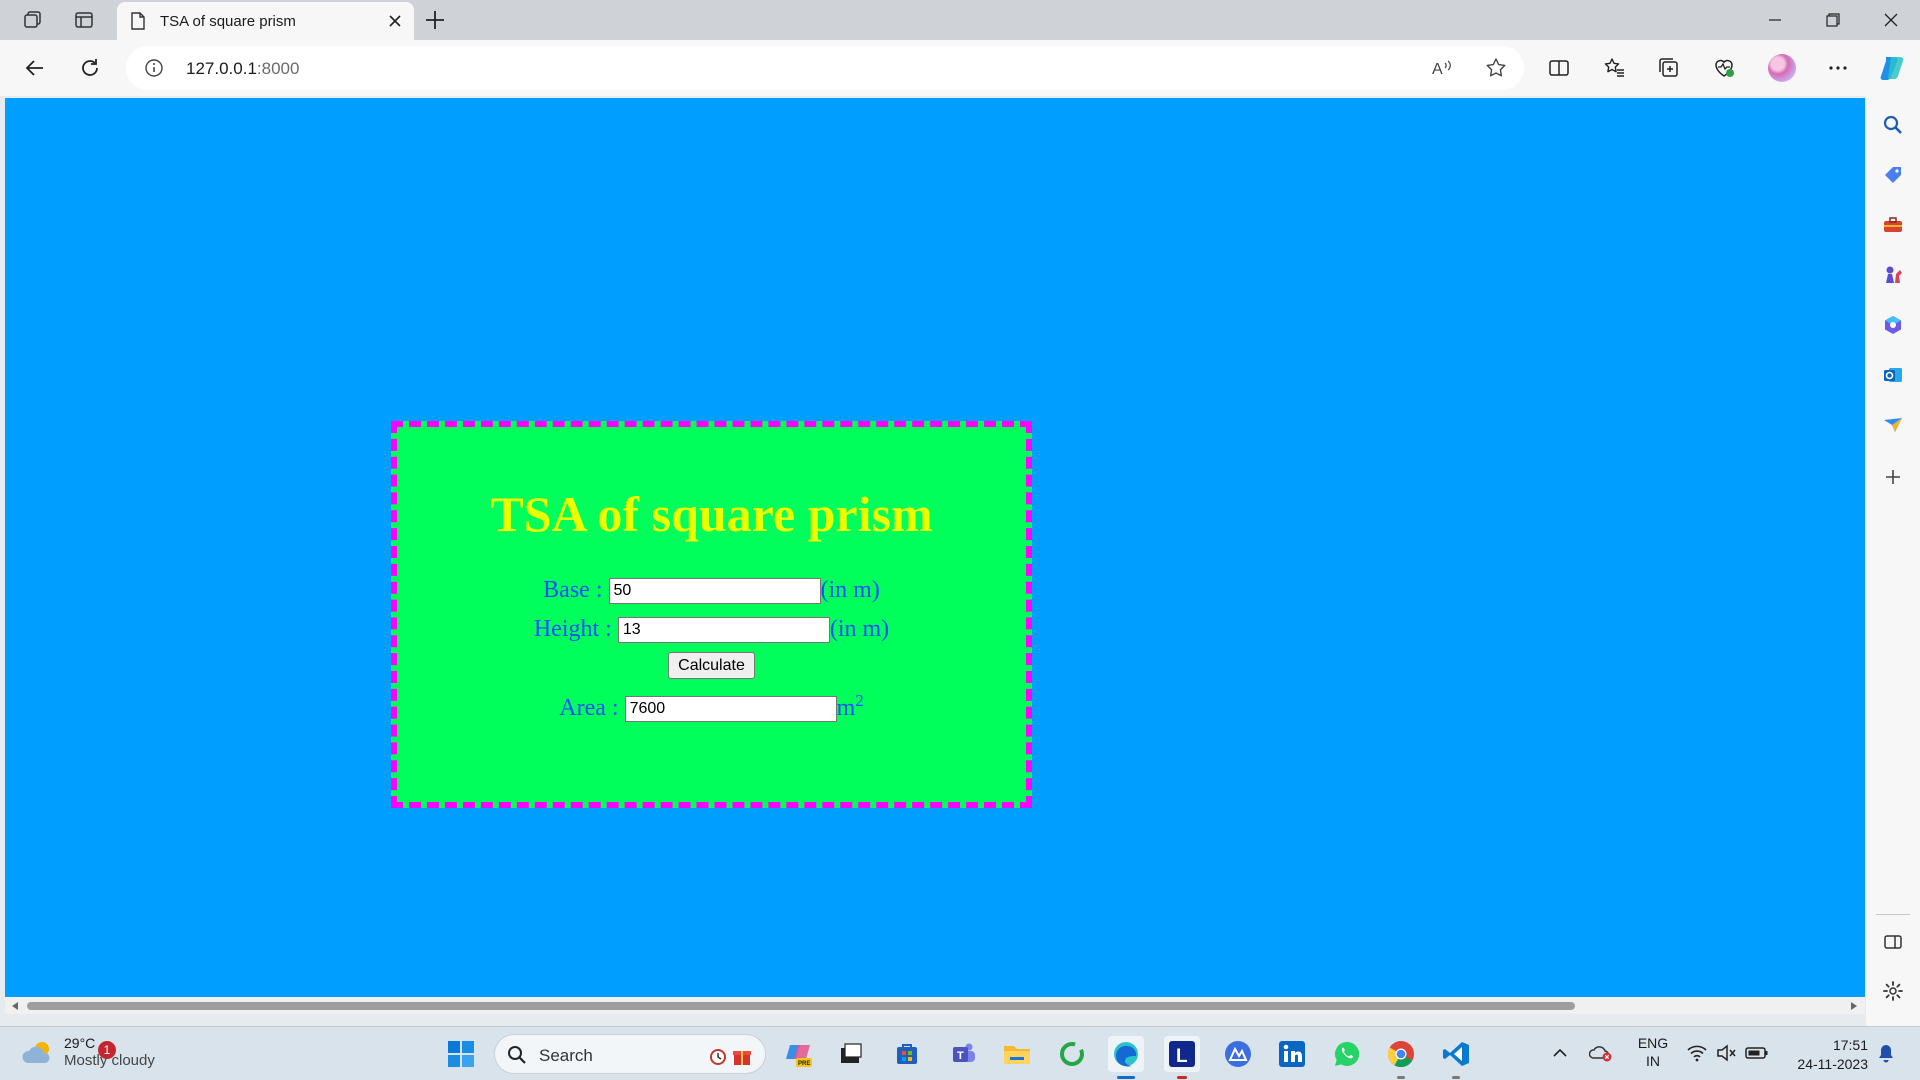 This screenshot has width=1920, height=1080. I want to click on gift-icon, so click(742, 1056).